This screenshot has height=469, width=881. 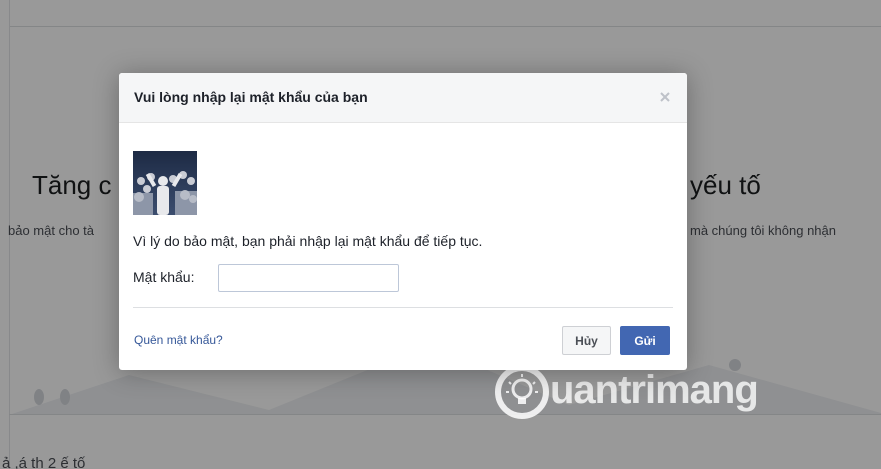 I want to click on password-input, so click(x=308, y=278).